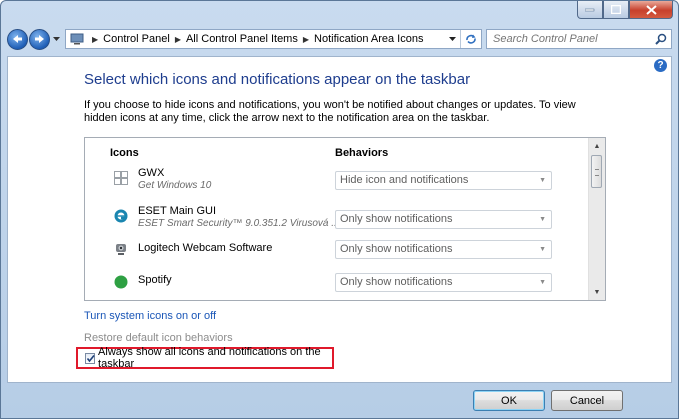 Image resolution: width=679 pixels, height=419 pixels. What do you see at coordinates (571, 39) in the screenshot?
I see `search-input` at bounding box center [571, 39].